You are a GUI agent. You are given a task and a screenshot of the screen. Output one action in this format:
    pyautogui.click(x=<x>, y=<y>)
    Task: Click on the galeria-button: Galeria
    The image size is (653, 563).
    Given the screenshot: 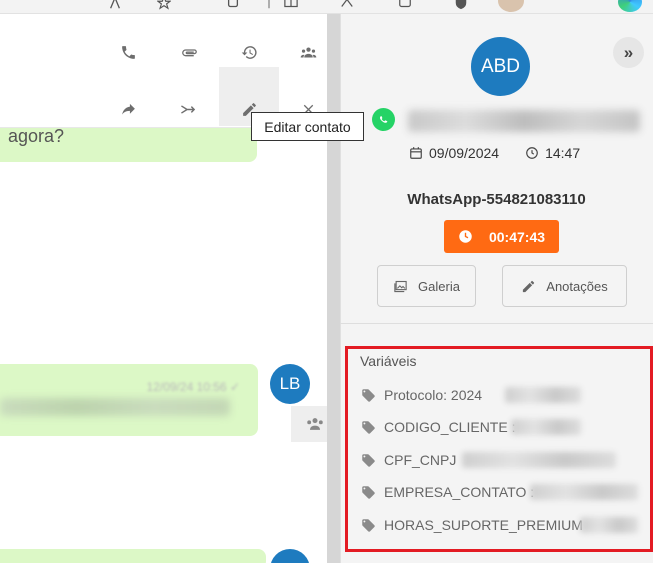 What is the action you would take?
    pyautogui.click(x=426, y=286)
    